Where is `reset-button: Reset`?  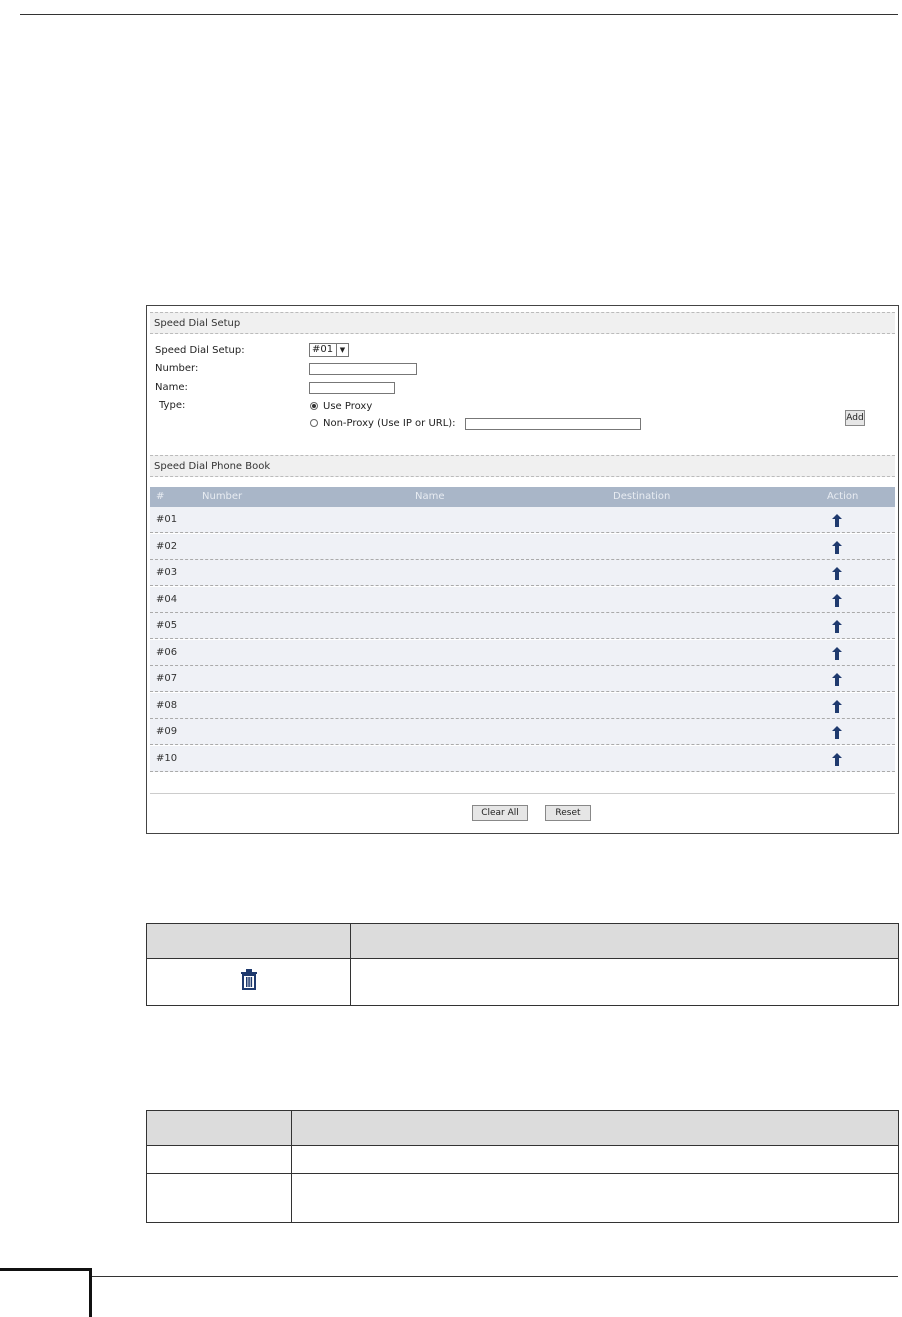 reset-button: Reset is located at coordinates (568, 813).